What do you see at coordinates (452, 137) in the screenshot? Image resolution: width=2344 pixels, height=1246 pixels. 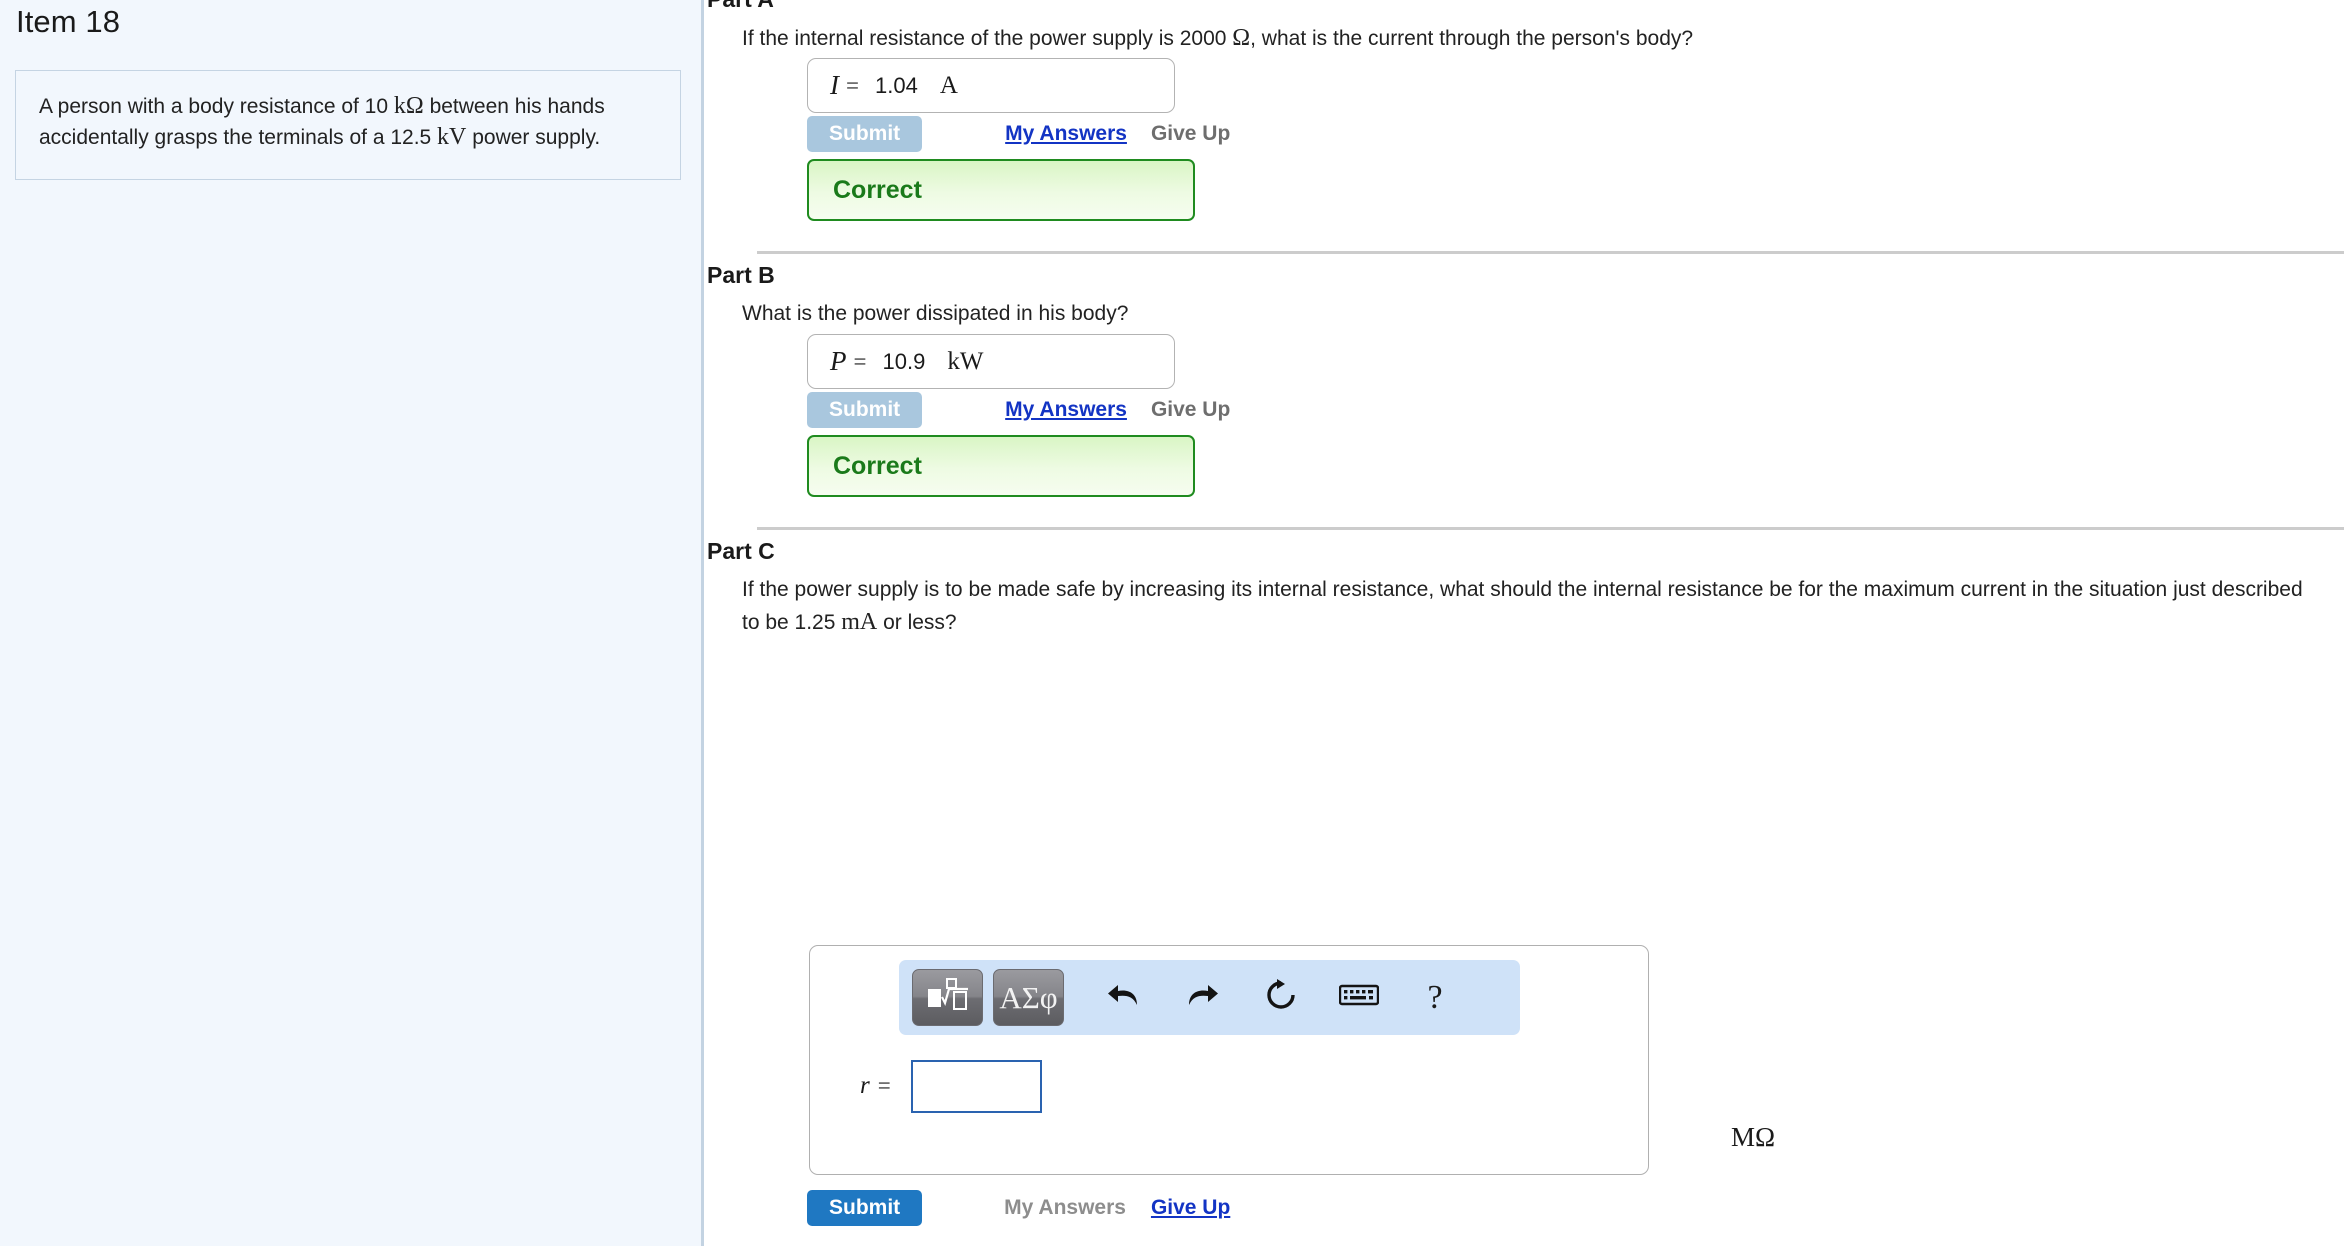 I see `problem-unit-kv: kV` at bounding box center [452, 137].